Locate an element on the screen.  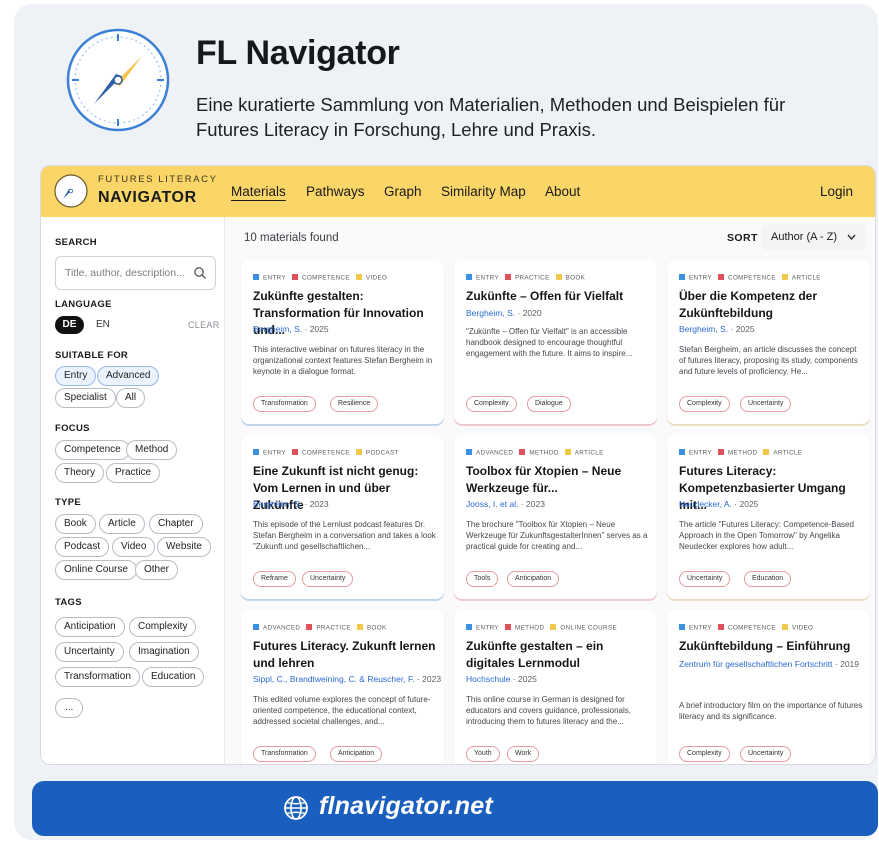
card-year: 2019 is located at coordinates (850, 664).